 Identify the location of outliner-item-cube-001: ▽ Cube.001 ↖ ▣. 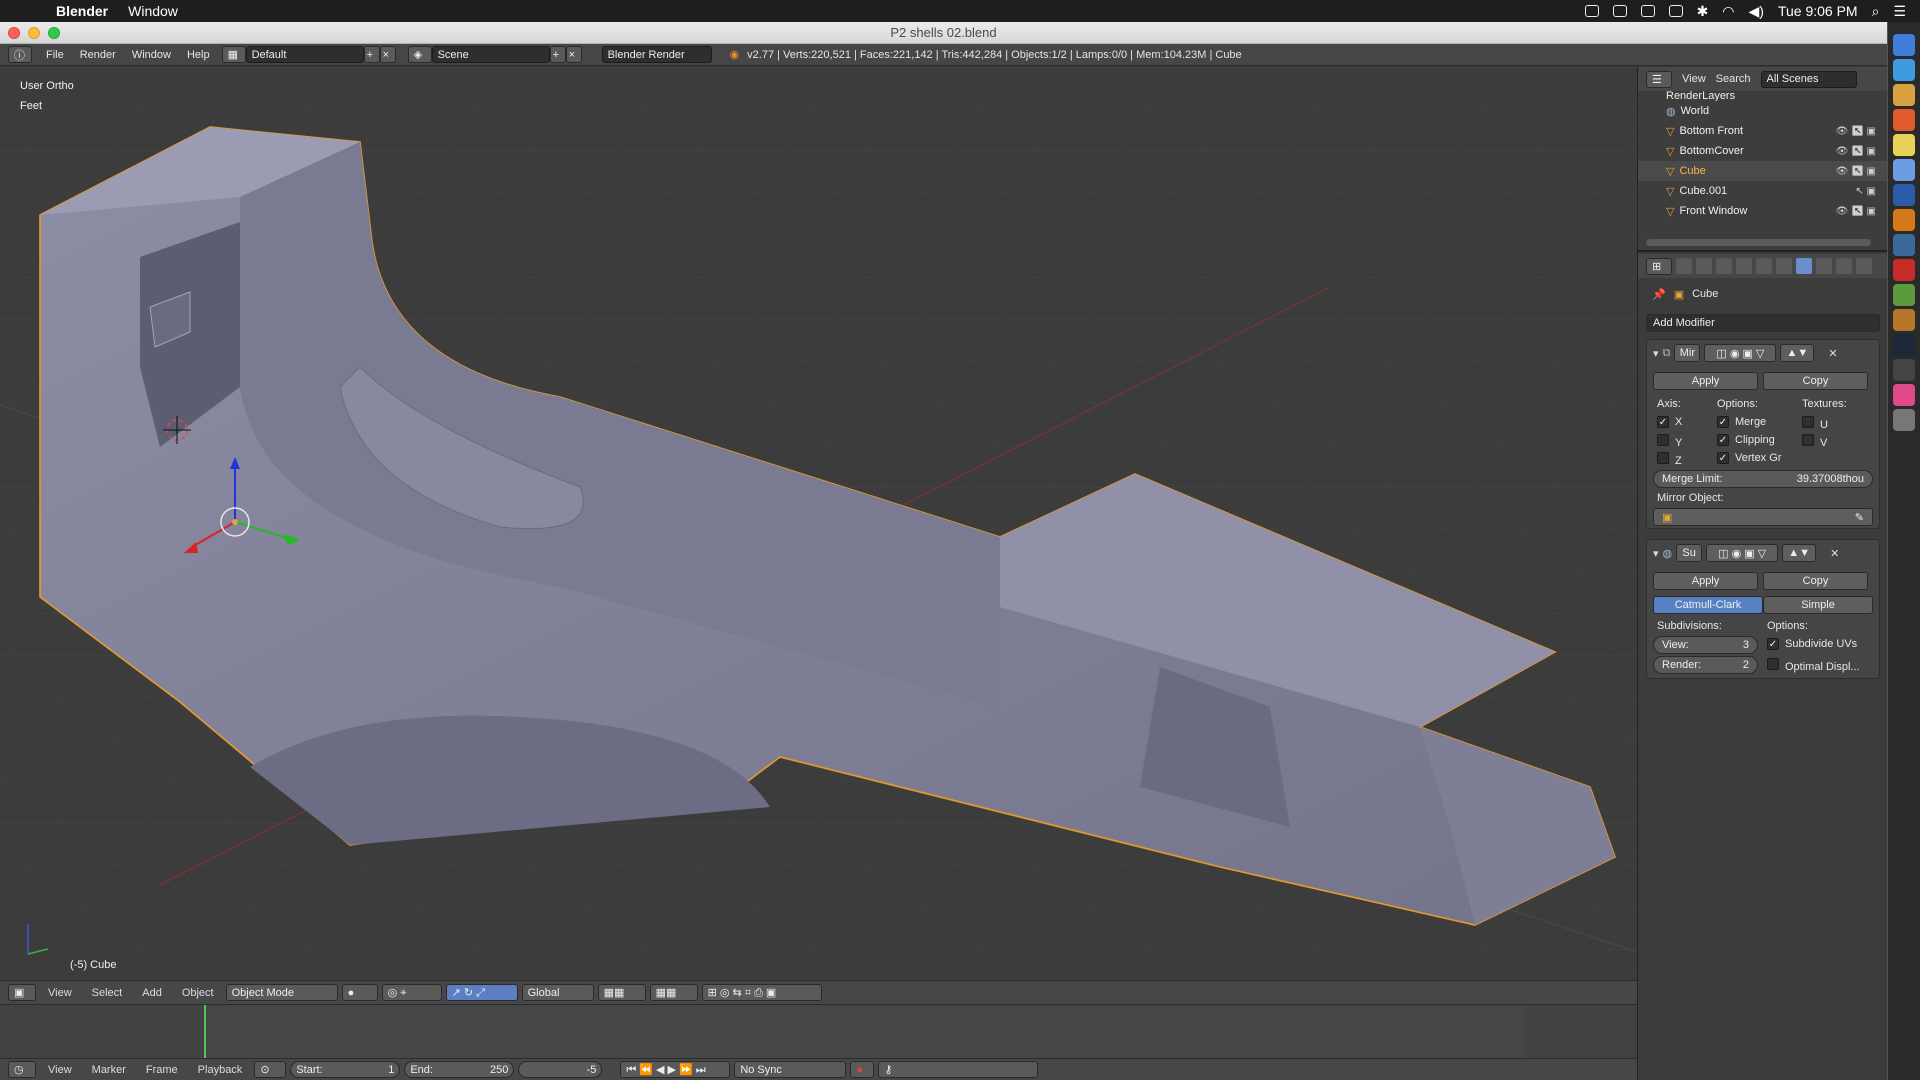
(1763, 191).